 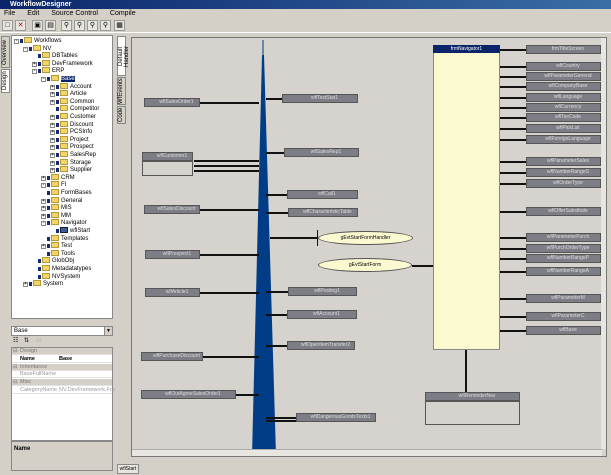 What do you see at coordinates (563, 271) in the screenshot?
I see `workflow-node: wflNumberRangeA` at bounding box center [563, 271].